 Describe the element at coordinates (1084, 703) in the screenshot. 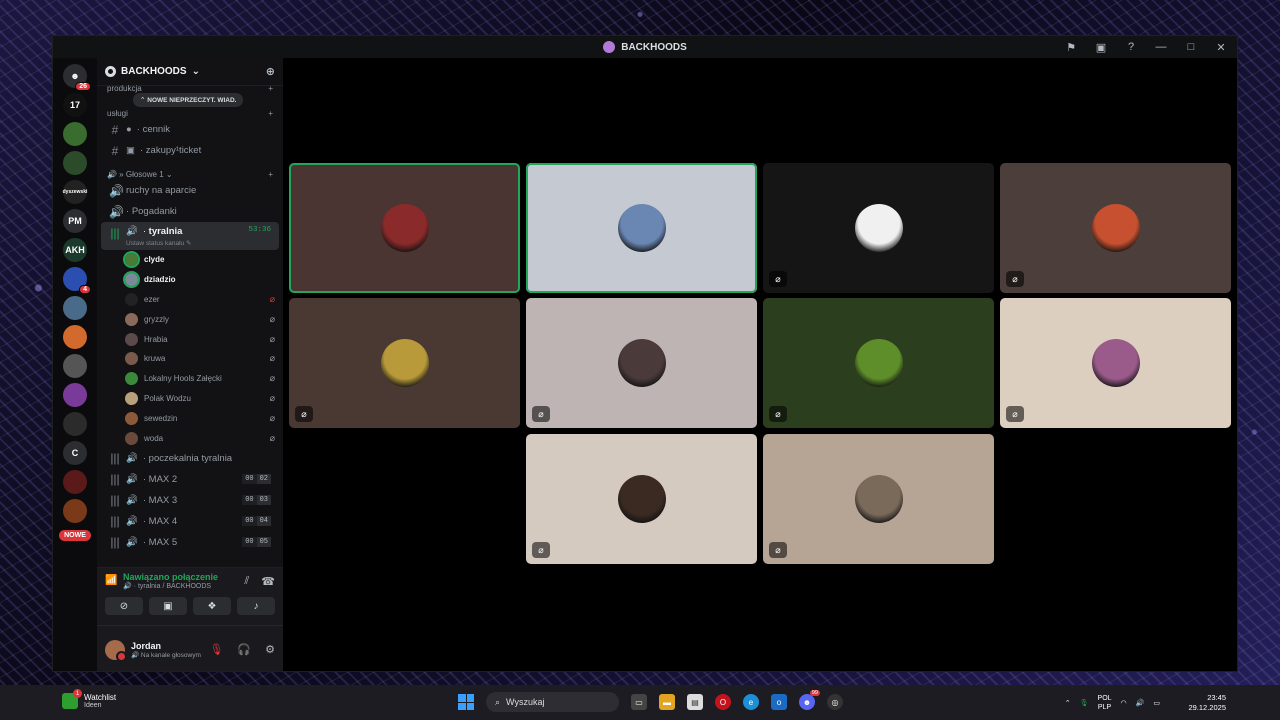

I see `microphone-icon: 🎙` at that location.